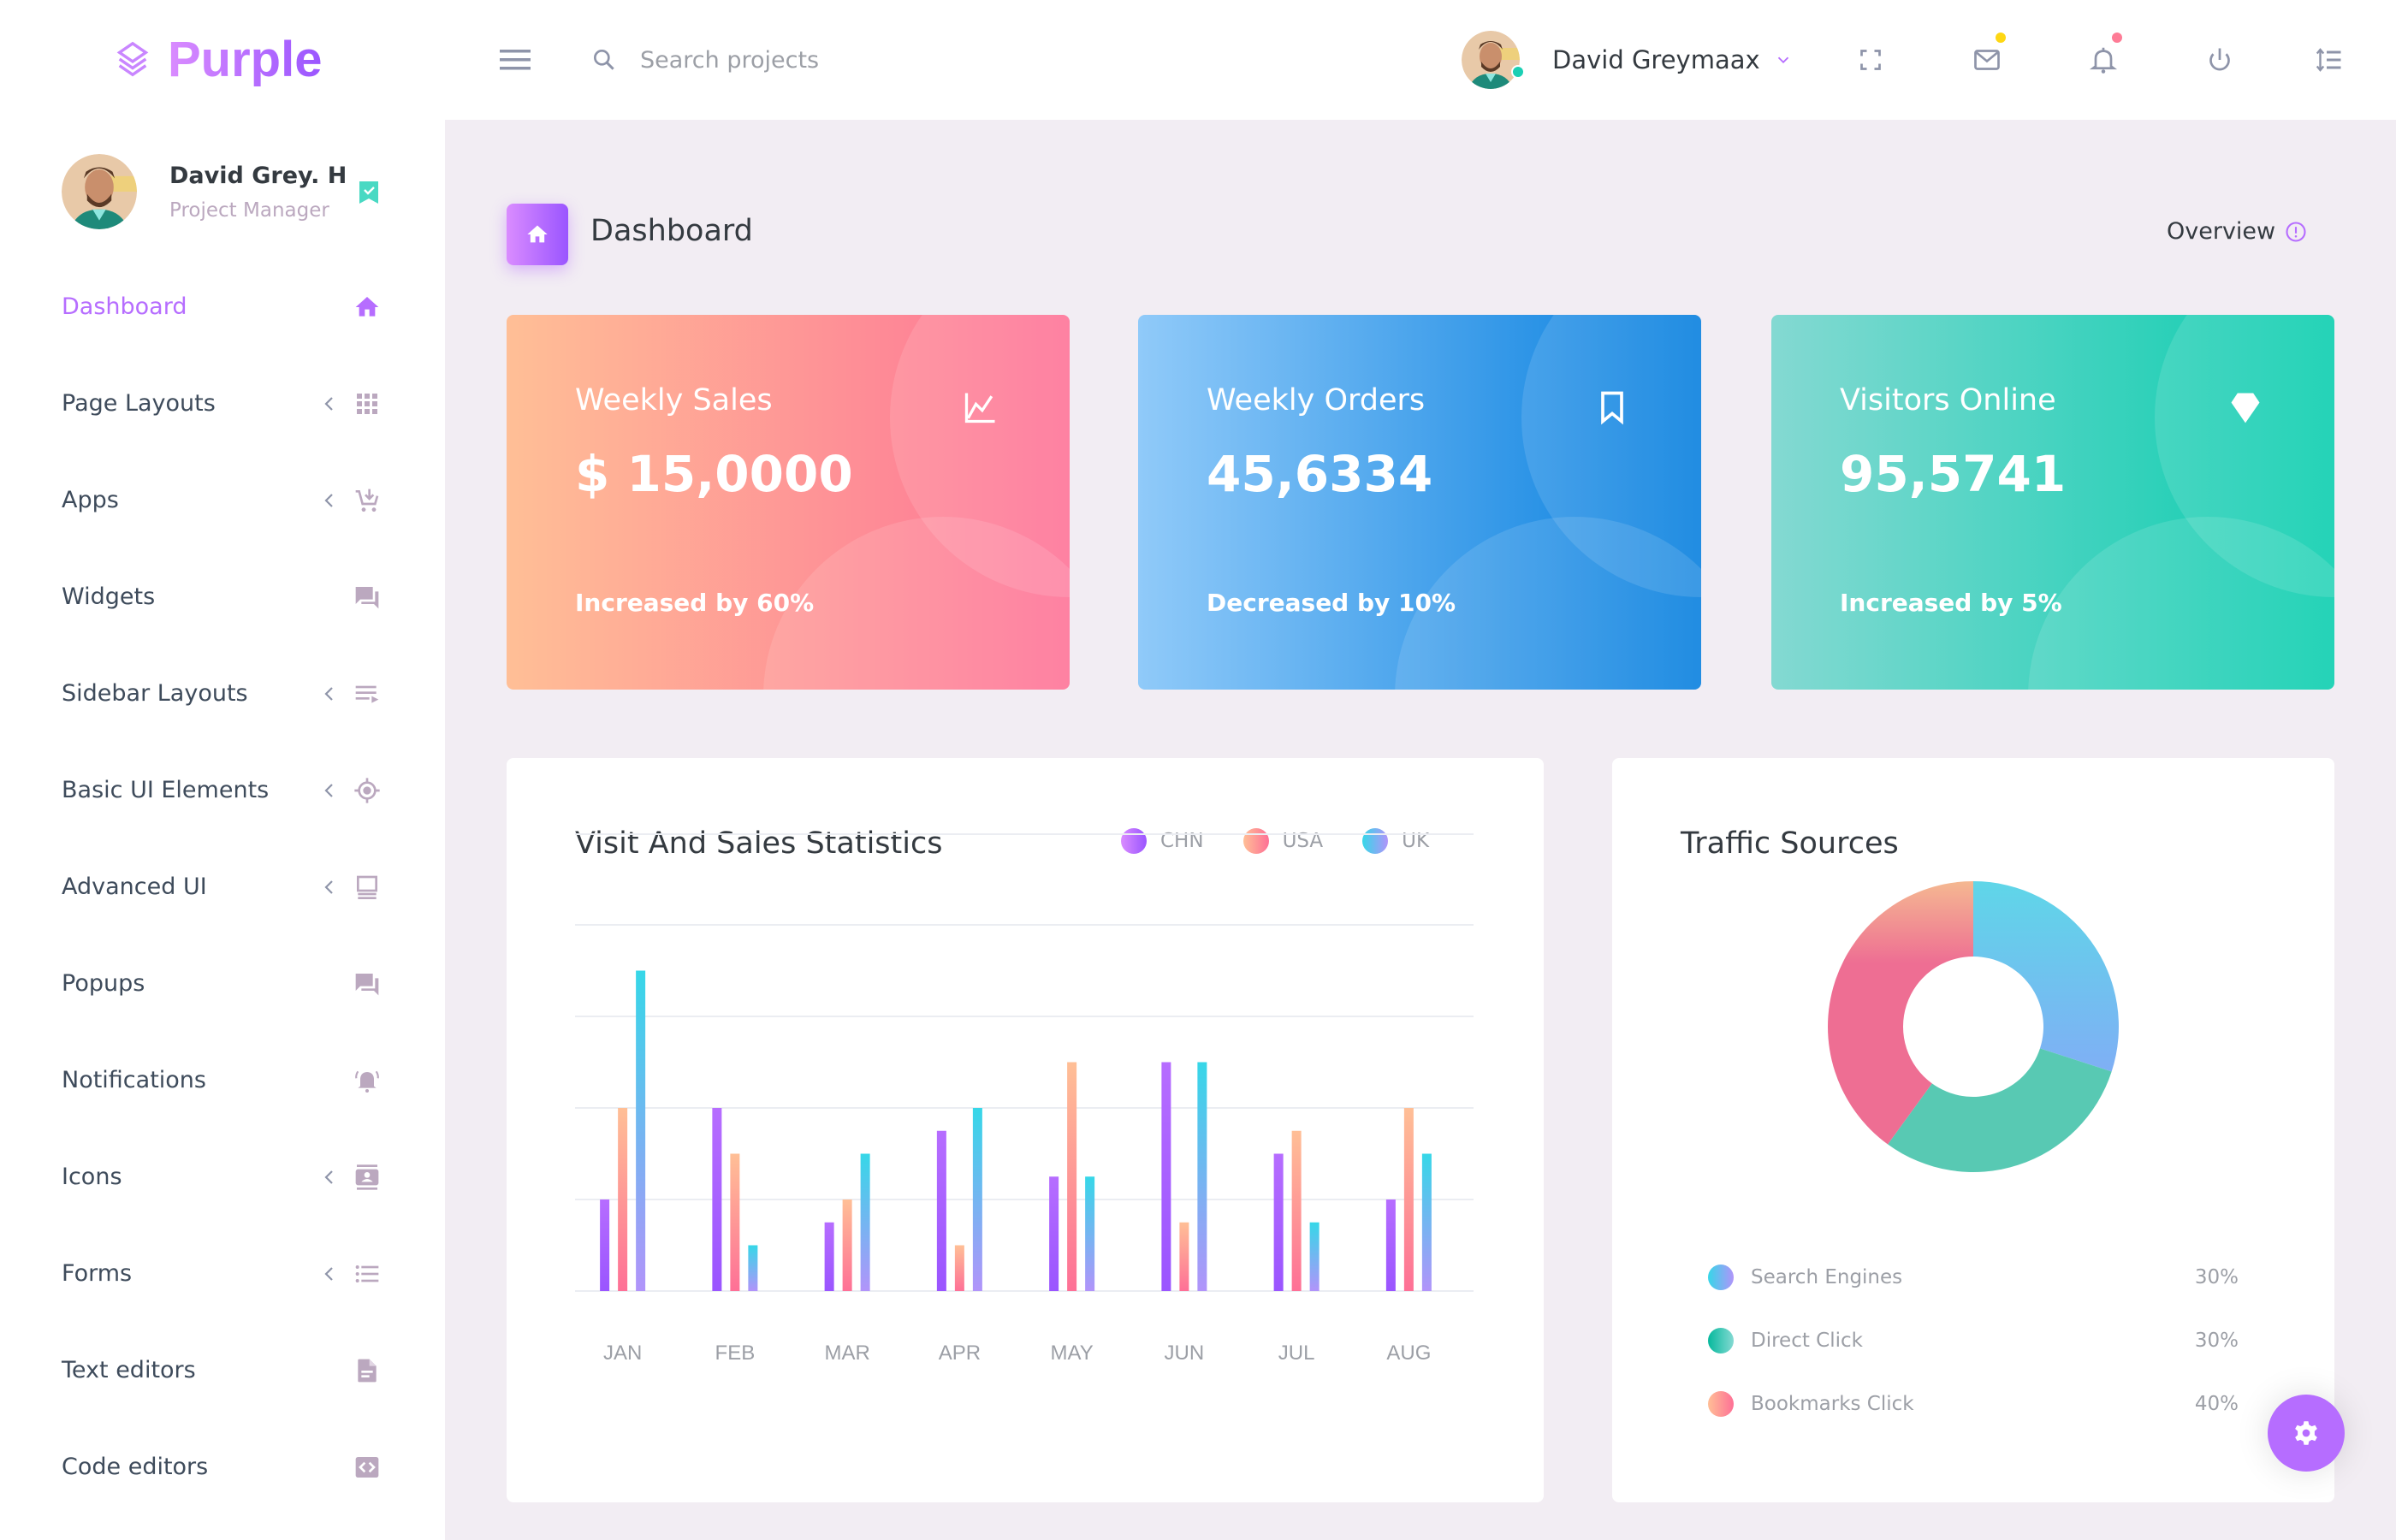 This screenshot has width=2396, height=1540. Describe the element at coordinates (223, 1370) in the screenshot. I see `sidebar-item-text-editors: Text editors` at that location.